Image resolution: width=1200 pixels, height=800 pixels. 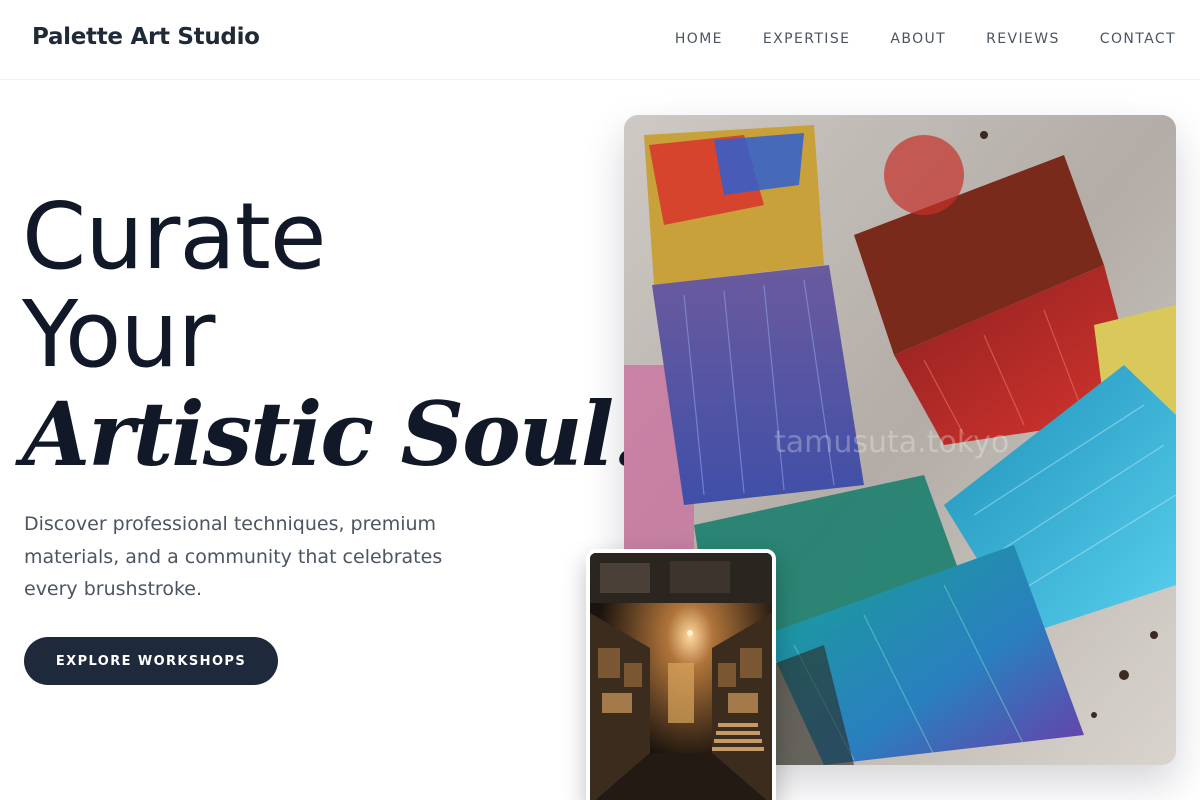 I want to click on headline-line-1: Curate, so click(x=174, y=236).